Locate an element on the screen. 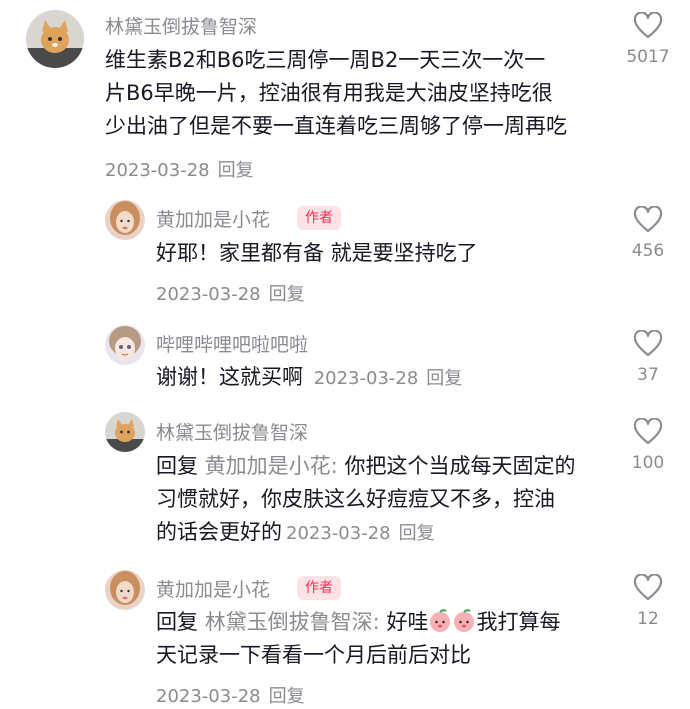 This screenshot has width=690, height=709. like-count: 37 is located at coordinates (648, 375).